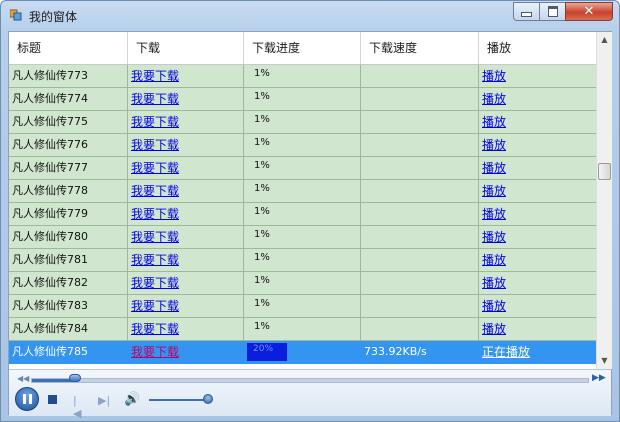 This screenshot has width=620, height=422. I want to click on table-row: 凡人修仙传778 我要下载 1% 播放, so click(302, 191).